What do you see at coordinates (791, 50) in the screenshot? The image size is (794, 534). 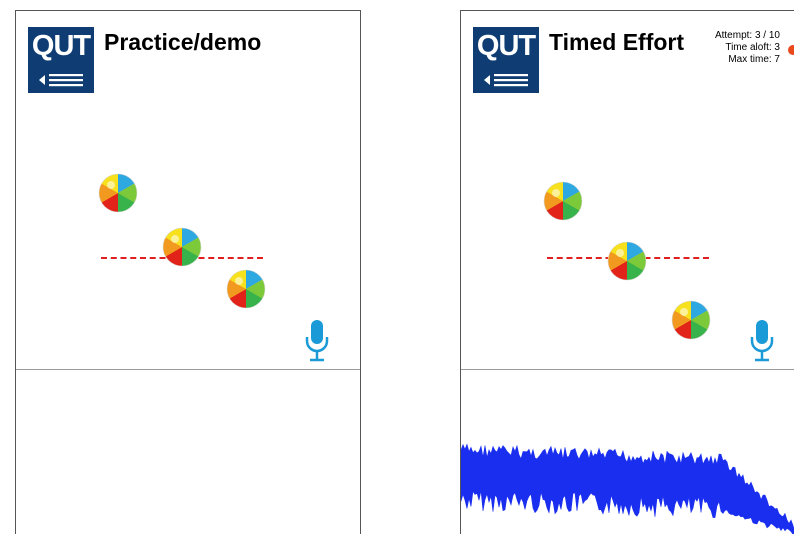 I see `status-indicator` at bounding box center [791, 50].